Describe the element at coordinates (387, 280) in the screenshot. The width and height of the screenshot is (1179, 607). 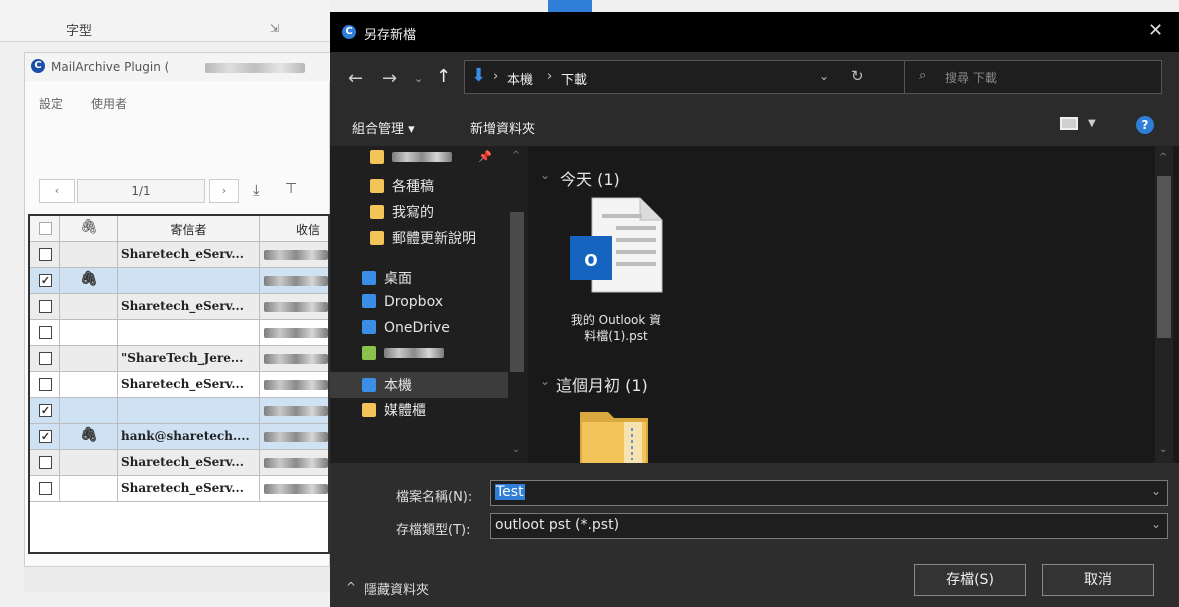
I see `nav-item-desktop: 桌面` at that location.